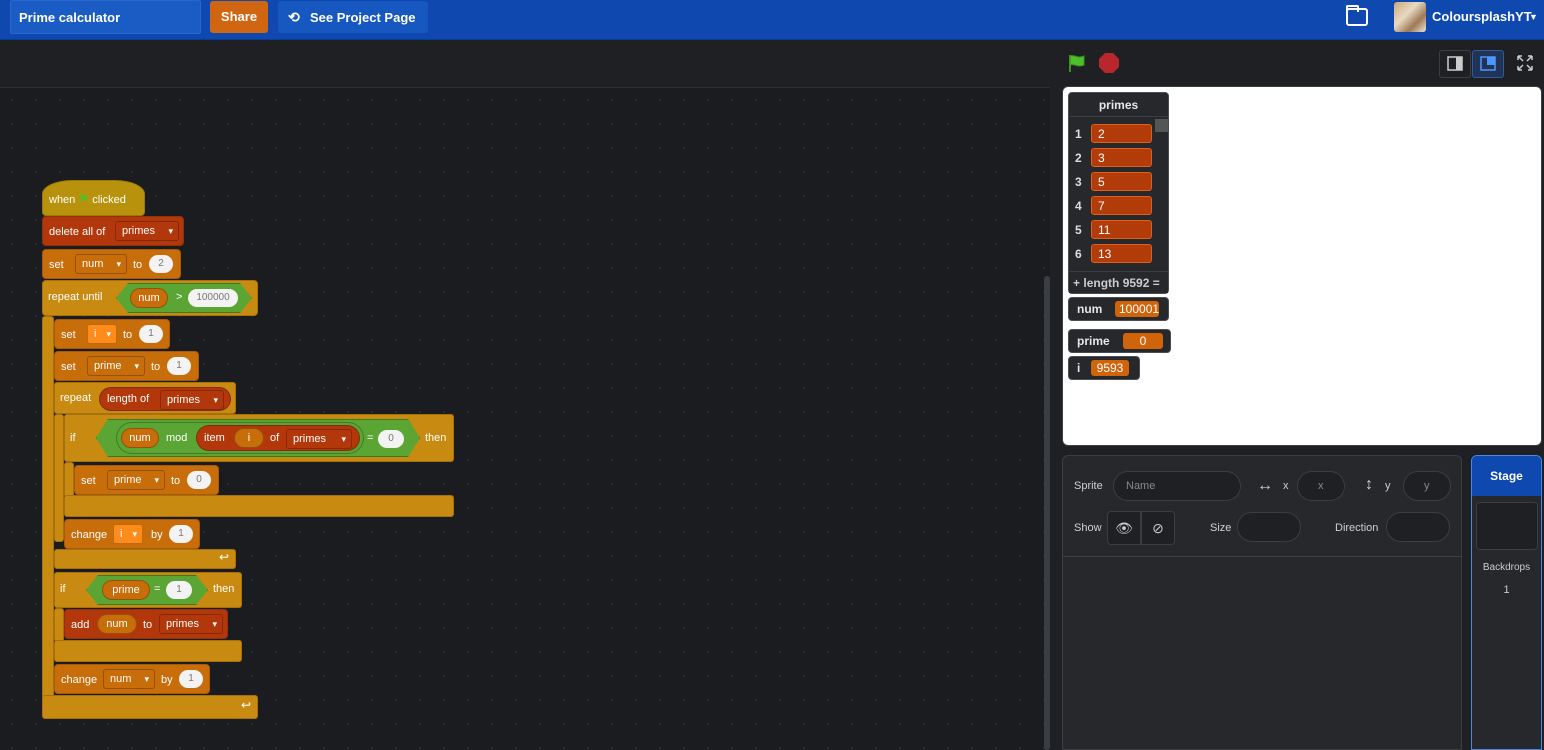 The width and height of the screenshot is (1544, 750). What do you see at coordinates (1090, 309) in the screenshot?
I see `variable-monitor-label: num` at bounding box center [1090, 309].